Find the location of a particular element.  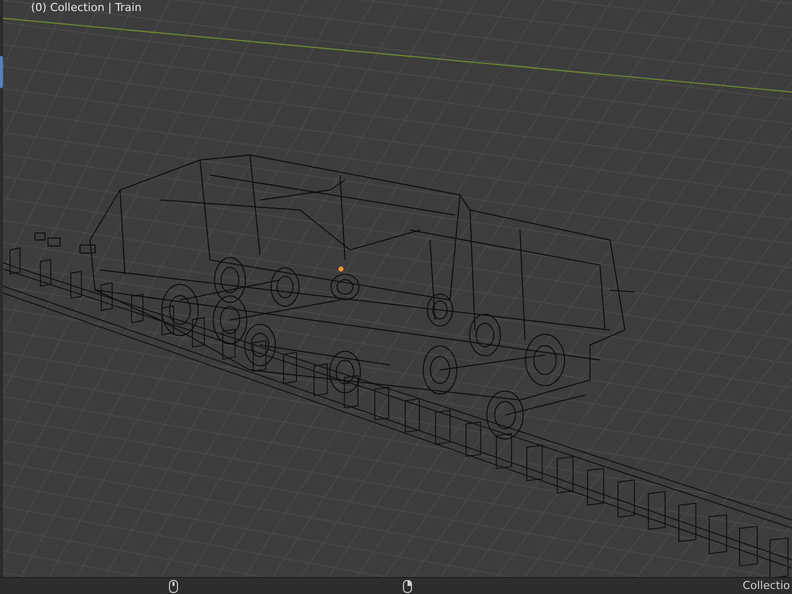

status-text: Collectio is located at coordinates (766, 586).